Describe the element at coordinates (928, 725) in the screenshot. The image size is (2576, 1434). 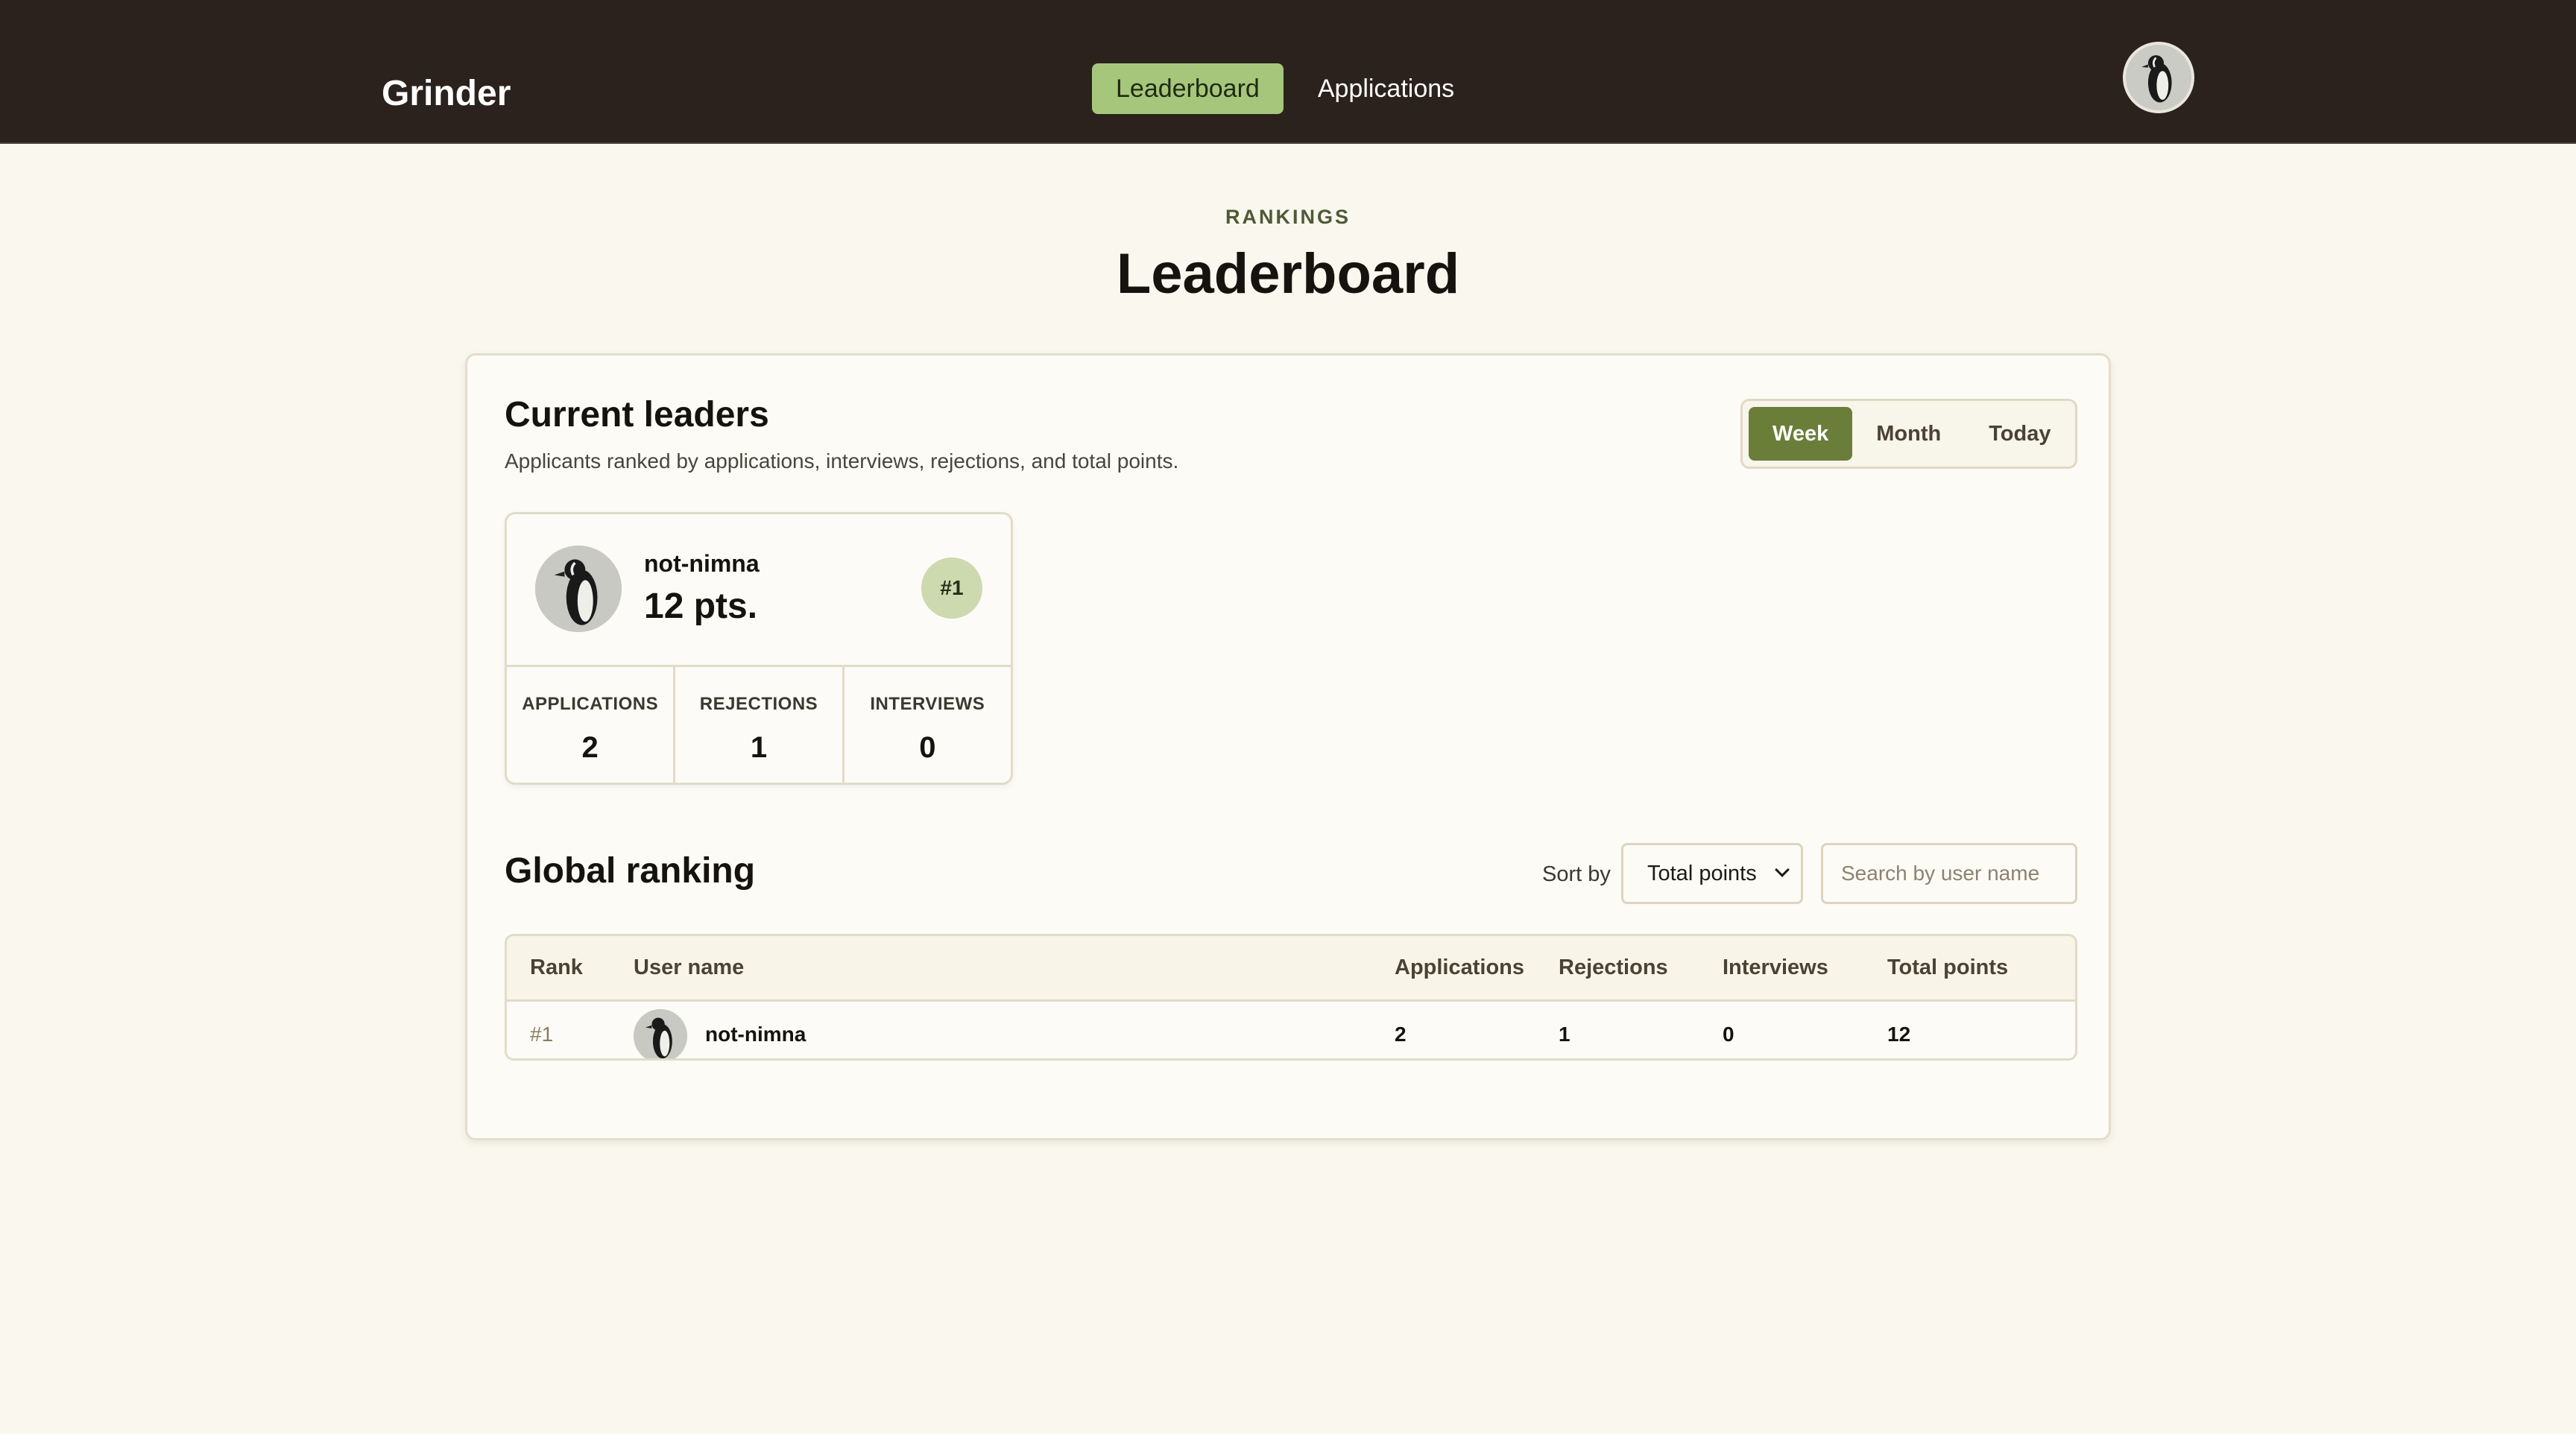
I see `stat-interviews: INTERVIEWS 0` at that location.